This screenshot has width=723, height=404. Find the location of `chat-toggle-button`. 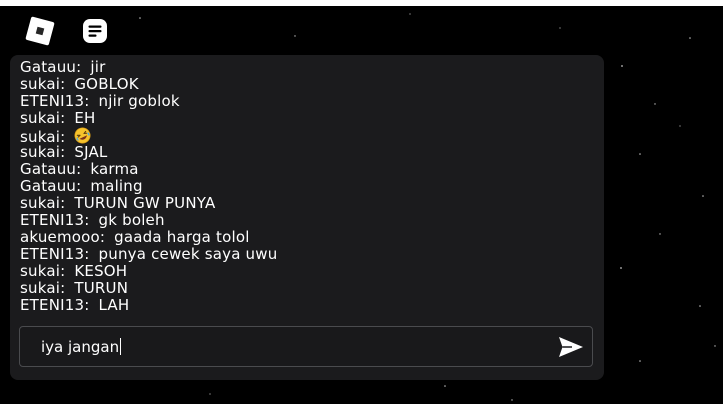

chat-toggle-button is located at coordinates (95, 31).